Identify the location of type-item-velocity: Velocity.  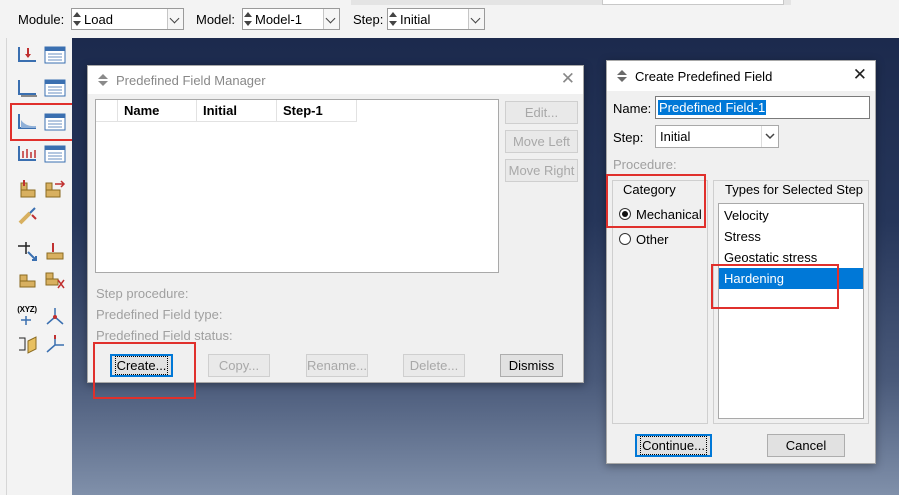
(791, 215).